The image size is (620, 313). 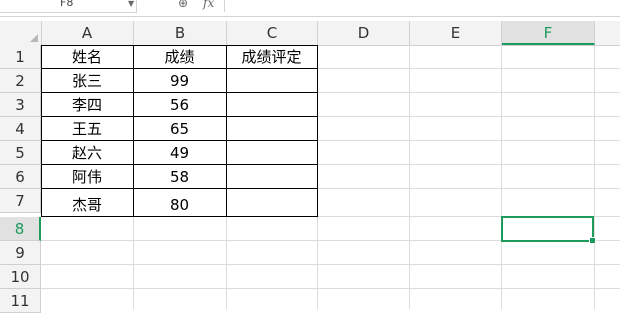 I want to click on chevron-down-icon: ▼, so click(x=131, y=4).